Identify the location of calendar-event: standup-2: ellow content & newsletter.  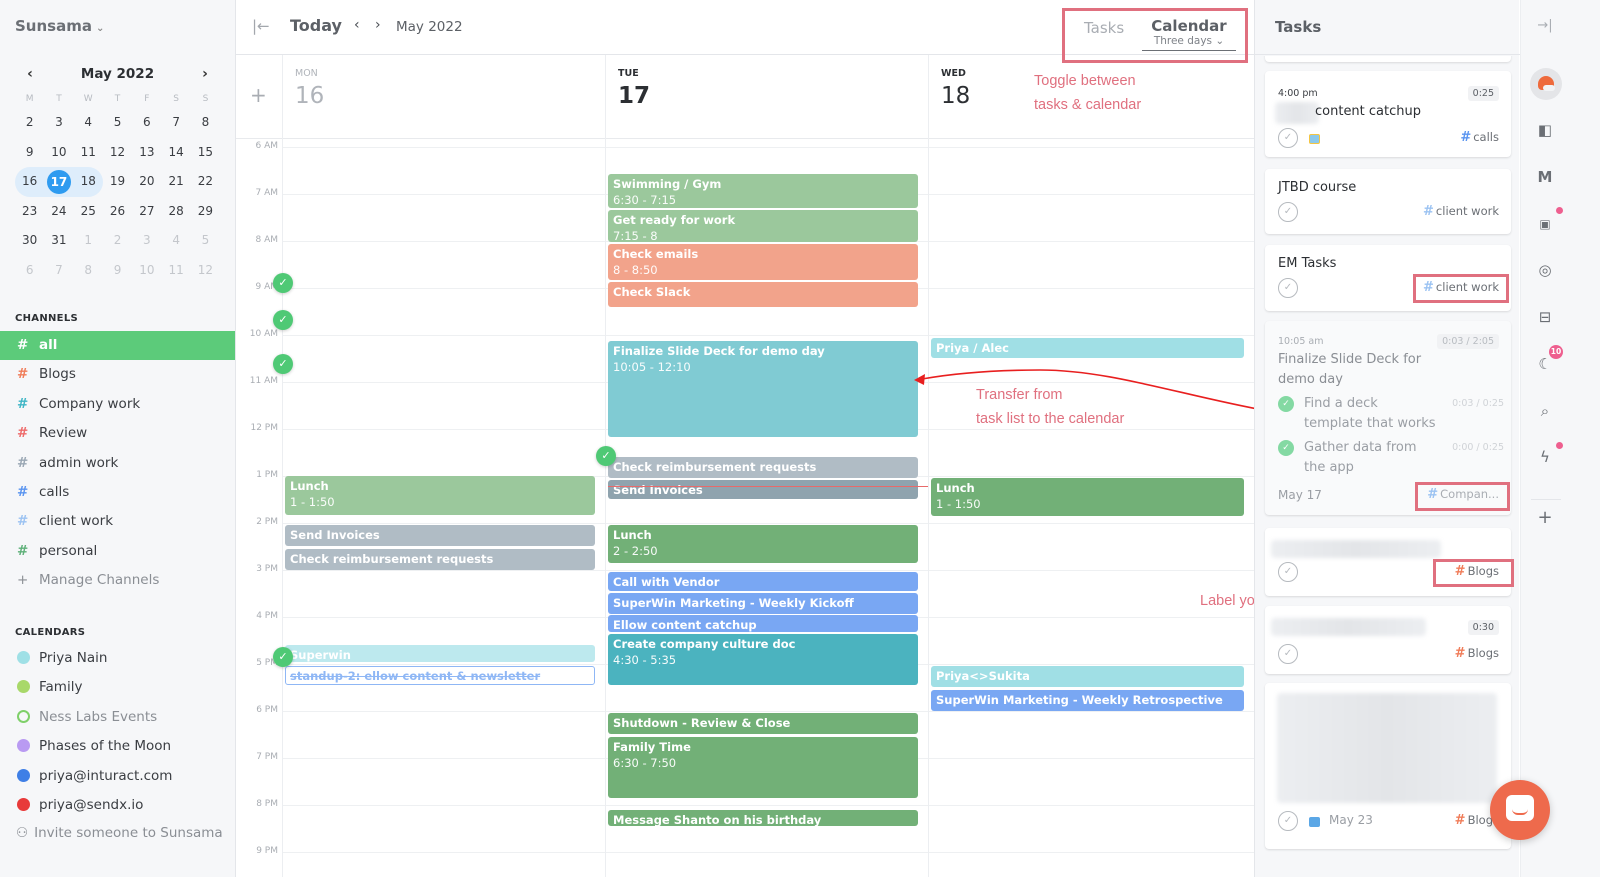
(440, 676).